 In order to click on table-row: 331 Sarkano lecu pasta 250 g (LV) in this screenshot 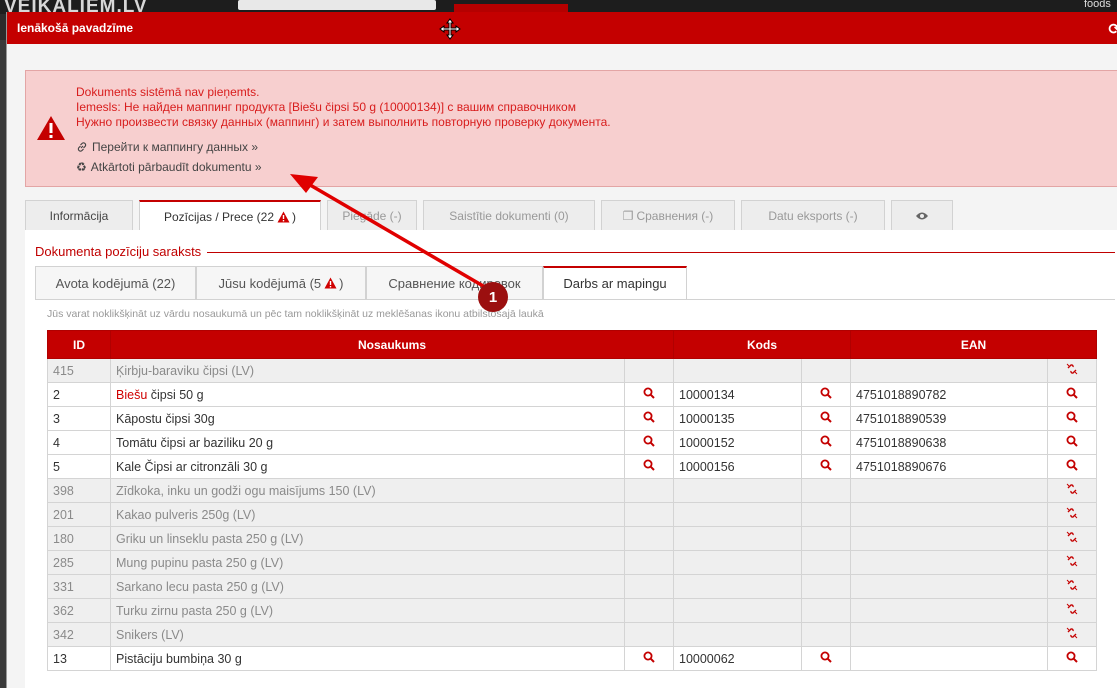, I will do `click(572, 586)`.